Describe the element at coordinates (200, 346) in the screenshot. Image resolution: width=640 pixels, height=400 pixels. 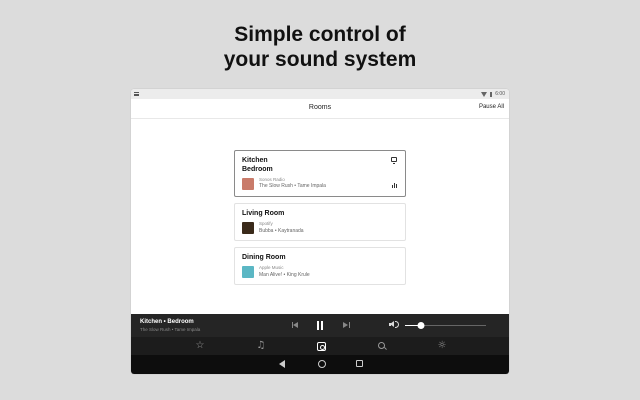
I see `star-icon: ☆` at that location.